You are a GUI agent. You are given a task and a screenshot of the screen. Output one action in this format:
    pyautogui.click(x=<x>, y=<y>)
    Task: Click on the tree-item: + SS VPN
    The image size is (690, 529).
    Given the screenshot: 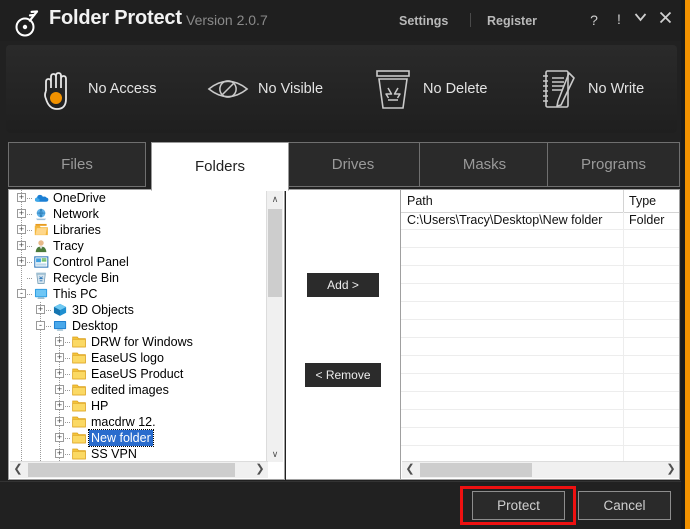 What is the action you would take?
    pyautogui.click(x=138, y=454)
    